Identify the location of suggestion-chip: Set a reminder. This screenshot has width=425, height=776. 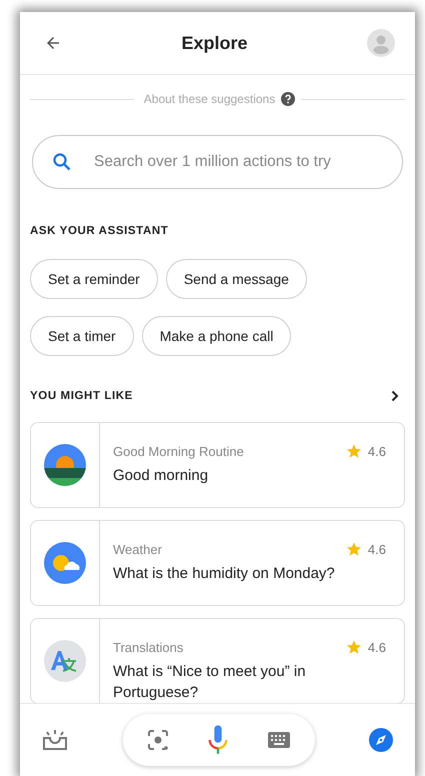
(94, 279).